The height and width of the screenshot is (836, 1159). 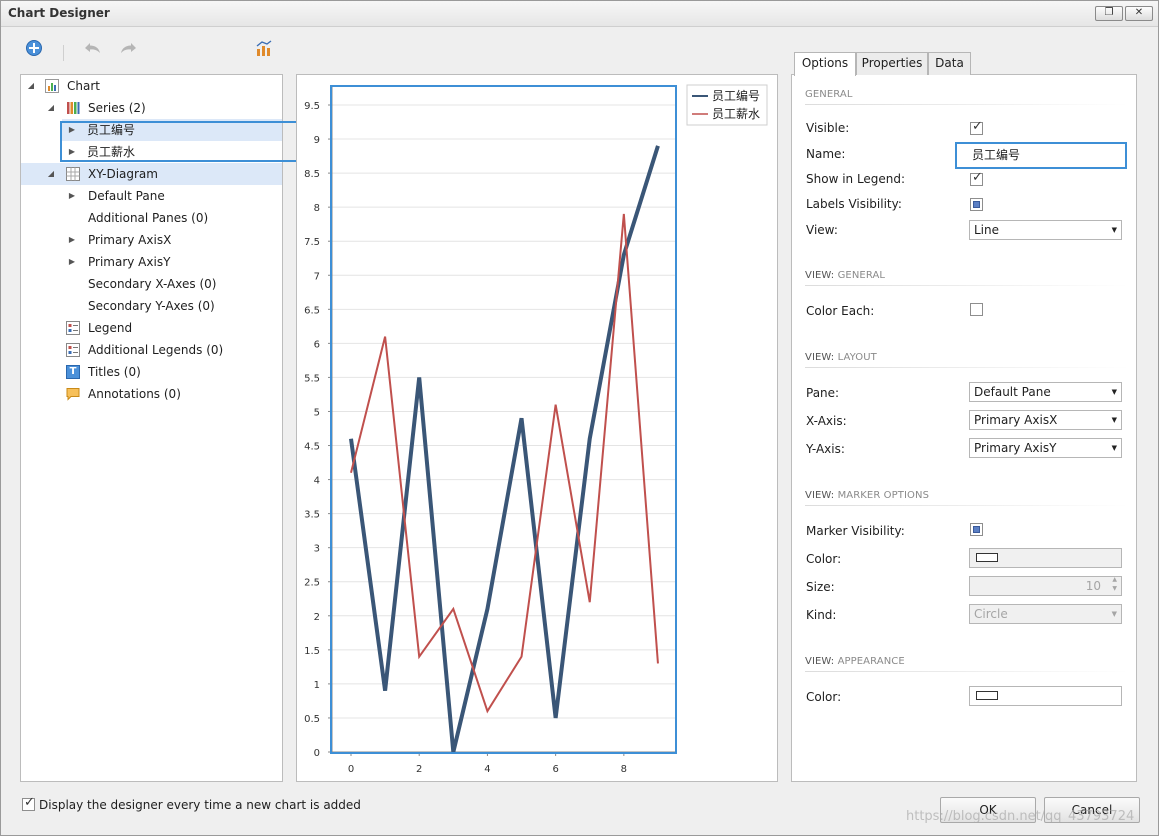 I want to click on tree-item-primary-axis-y: ▶ Primary AxisY, so click(x=172, y=262).